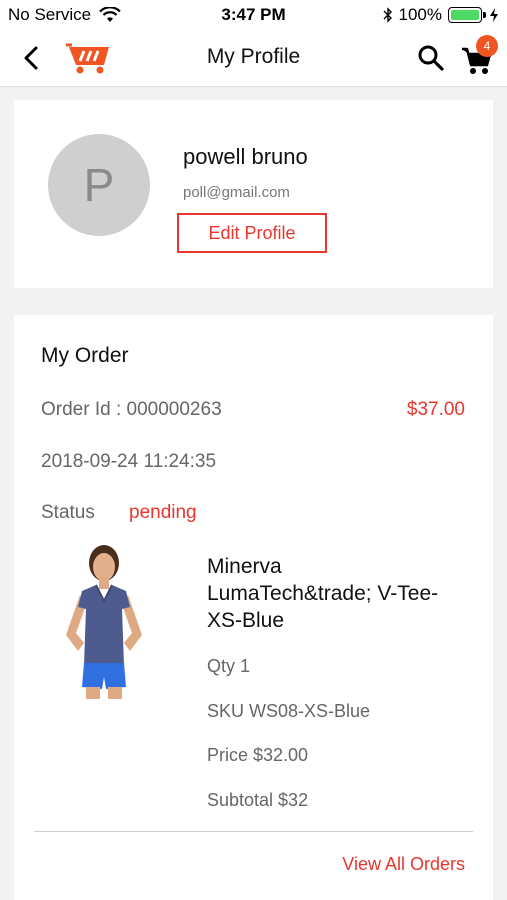 The image size is (507, 900). I want to click on edit-profile-button: Edit Profile, so click(252, 233).